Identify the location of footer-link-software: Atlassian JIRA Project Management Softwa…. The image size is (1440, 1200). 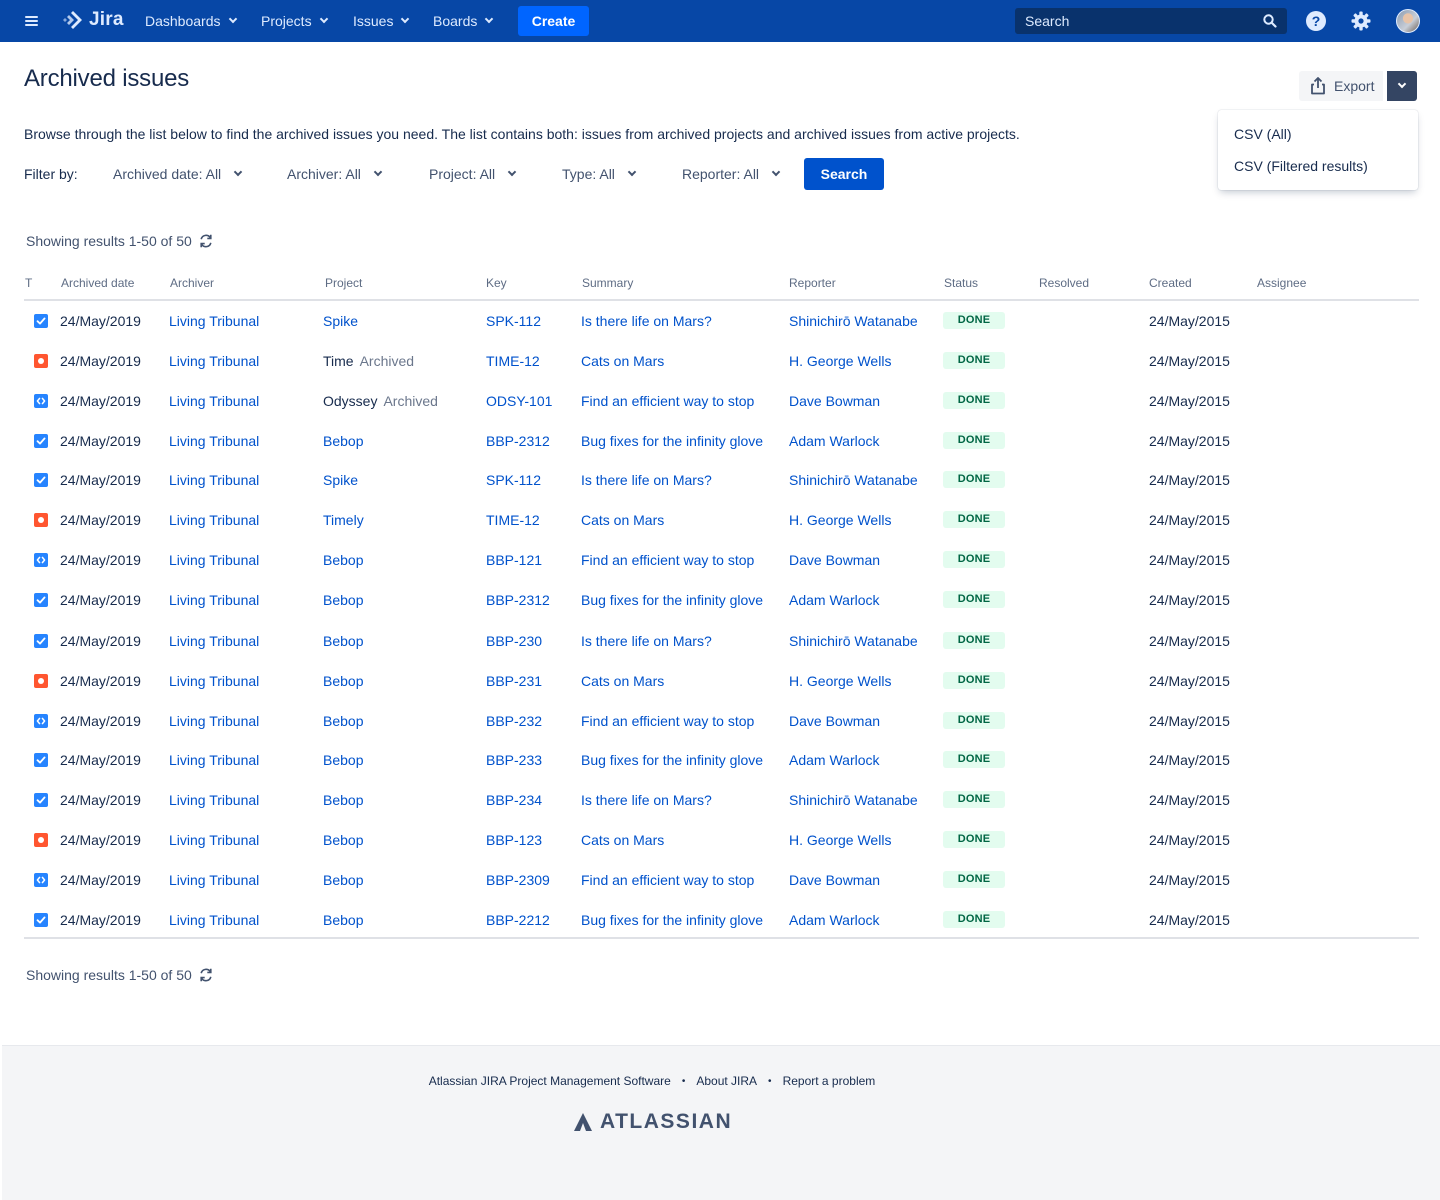
(550, 1081).